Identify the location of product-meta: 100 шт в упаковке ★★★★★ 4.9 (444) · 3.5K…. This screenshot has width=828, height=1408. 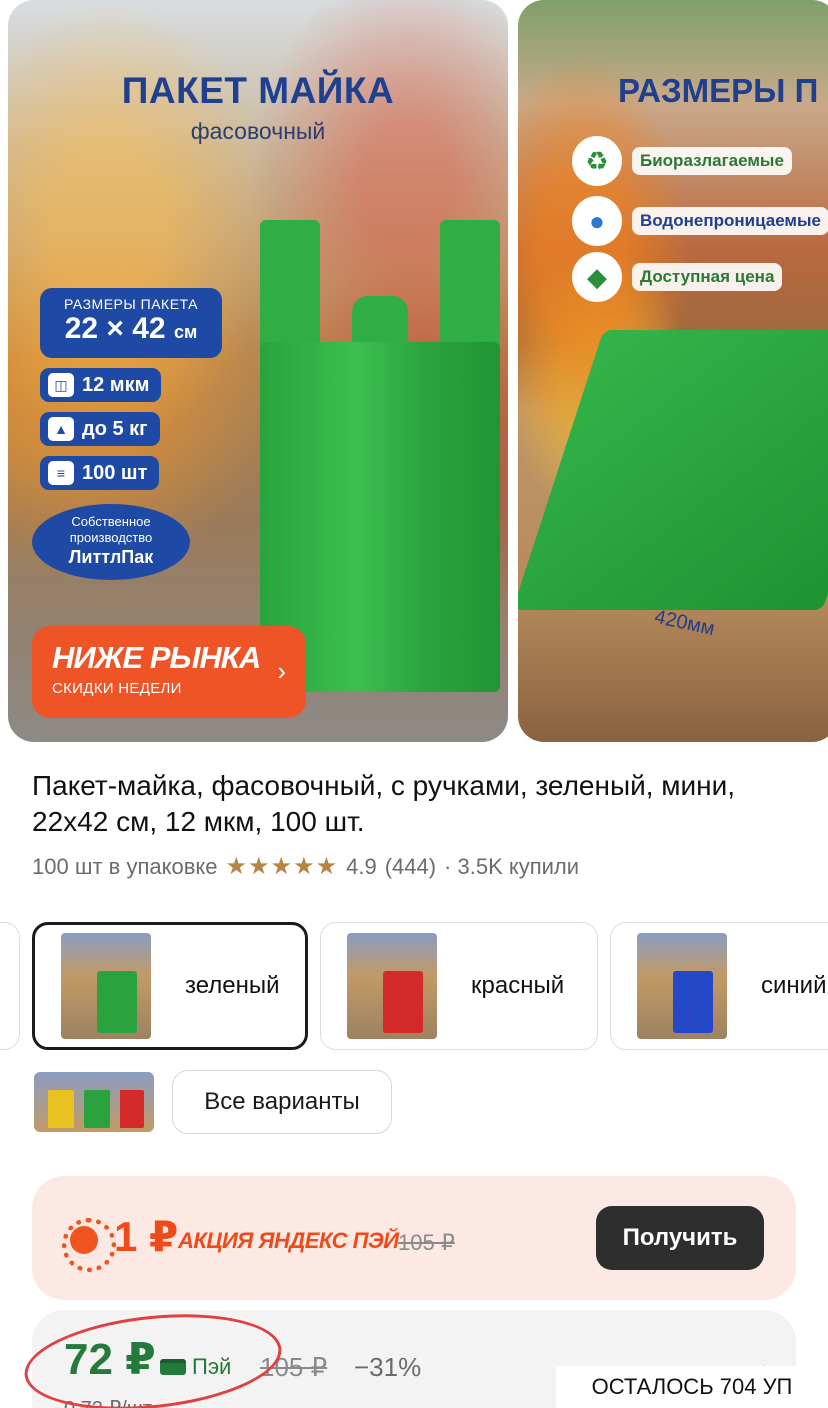
(305, 866).